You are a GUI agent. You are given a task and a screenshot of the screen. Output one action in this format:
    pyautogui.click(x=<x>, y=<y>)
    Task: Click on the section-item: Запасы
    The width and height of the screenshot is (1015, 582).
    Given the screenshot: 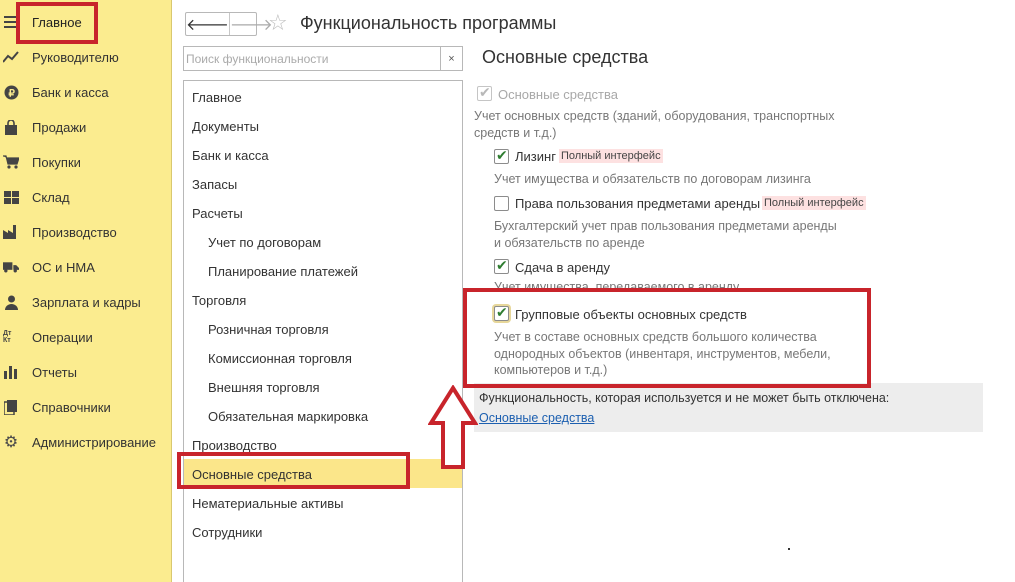 What is the action you would take?
    pyautogui.click(x=323, y=183)
    